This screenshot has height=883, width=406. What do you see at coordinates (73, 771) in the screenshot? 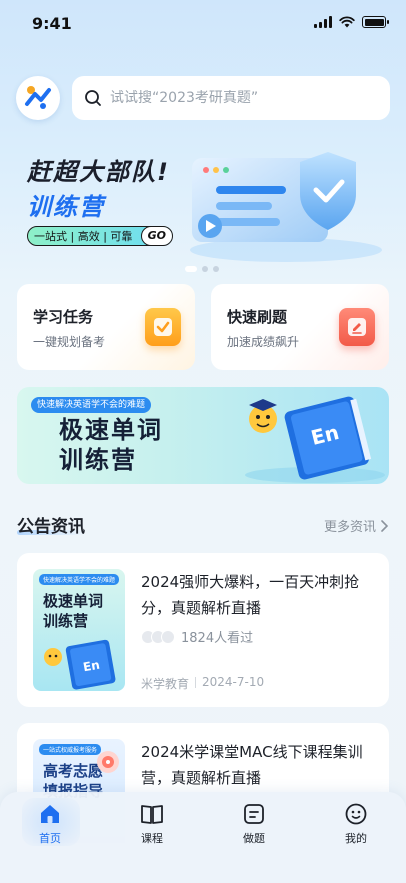
I see `thumb-title-line1: 高考志愿` at bounding box center [73, 771].